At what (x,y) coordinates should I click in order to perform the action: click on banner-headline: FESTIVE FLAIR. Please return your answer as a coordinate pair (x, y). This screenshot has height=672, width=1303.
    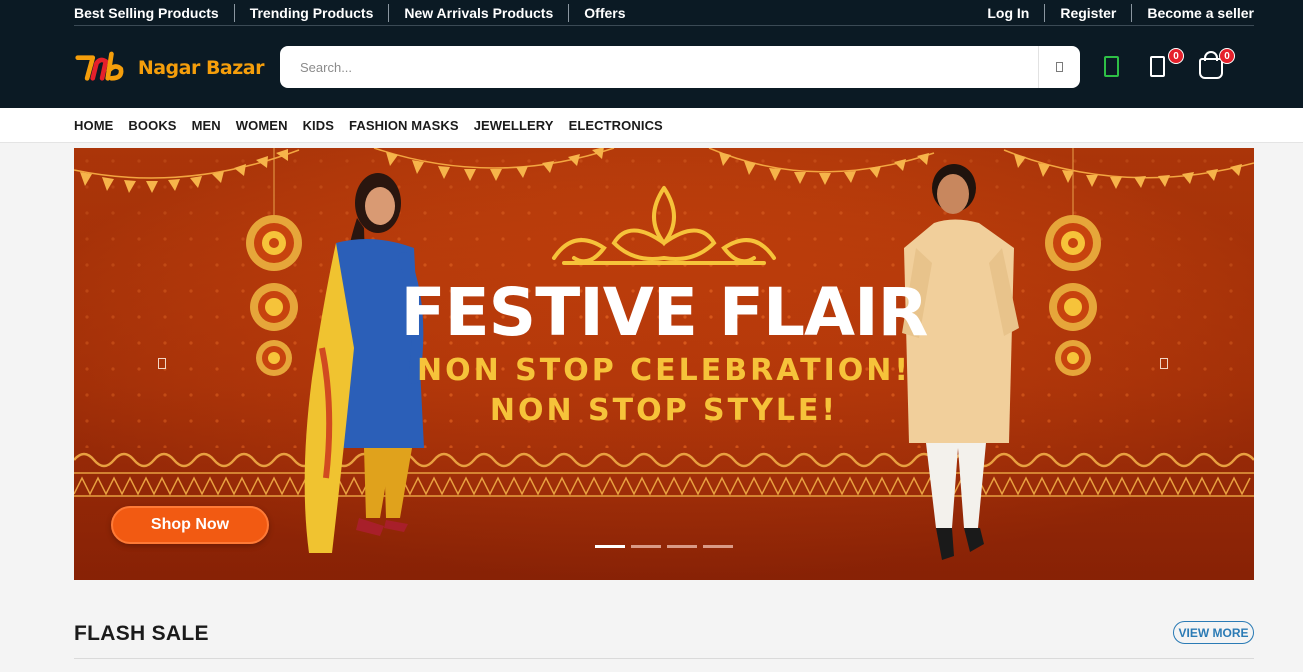
    Looking at the image, I should click on (663, 312).